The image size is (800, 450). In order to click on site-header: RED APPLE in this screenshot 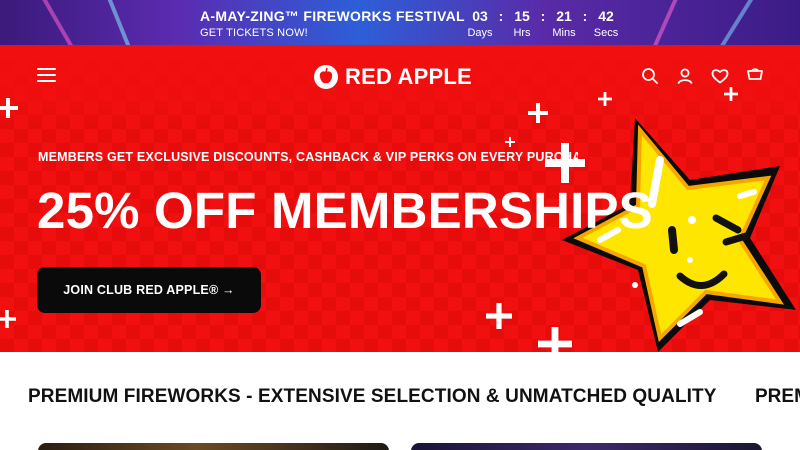, I will do `click(400, 77)`.